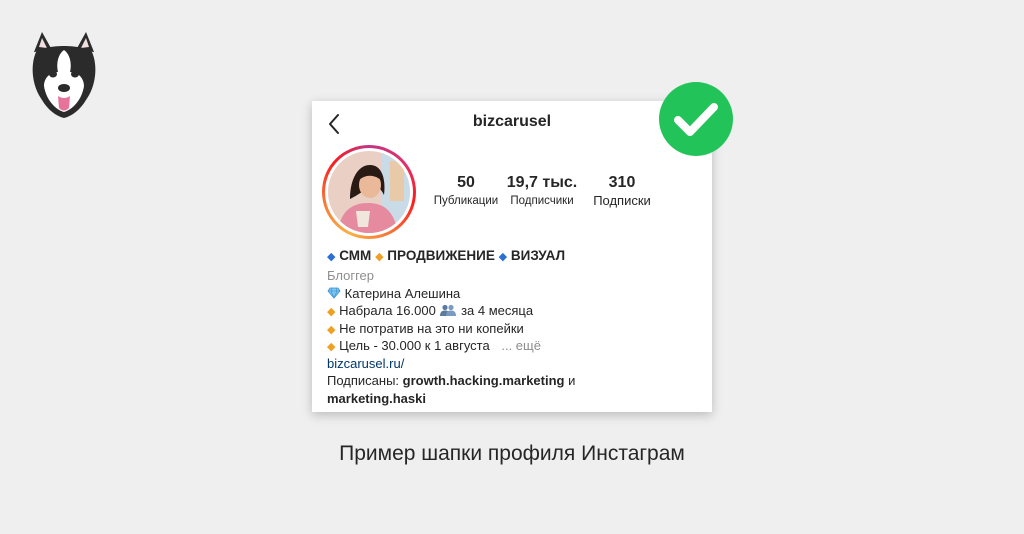  I want to click on stat-posts: 50 Публикации, so click(466, 191).